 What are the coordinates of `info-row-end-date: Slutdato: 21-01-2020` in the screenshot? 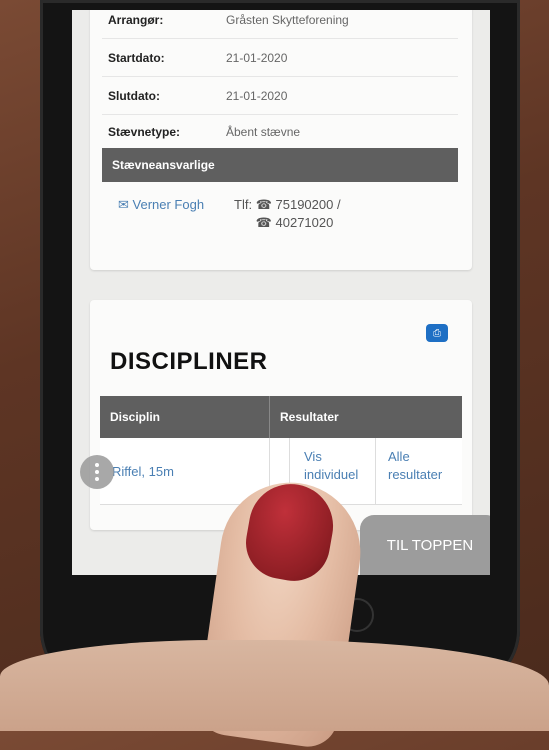 It's located at (280, 96).